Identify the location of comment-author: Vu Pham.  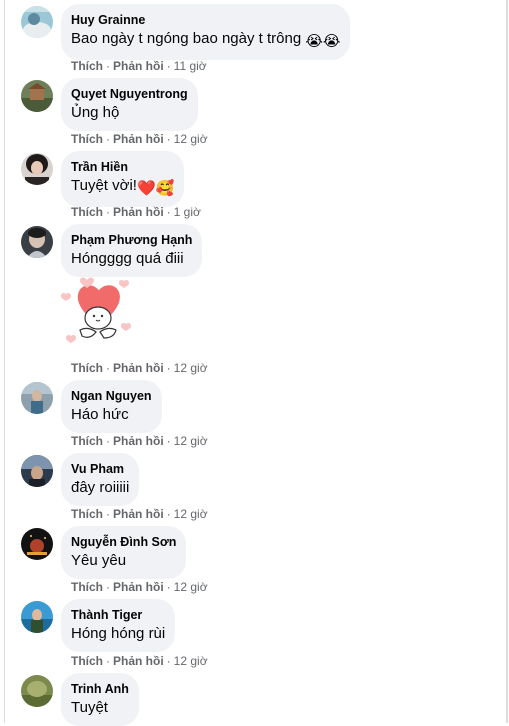
(100, 469).